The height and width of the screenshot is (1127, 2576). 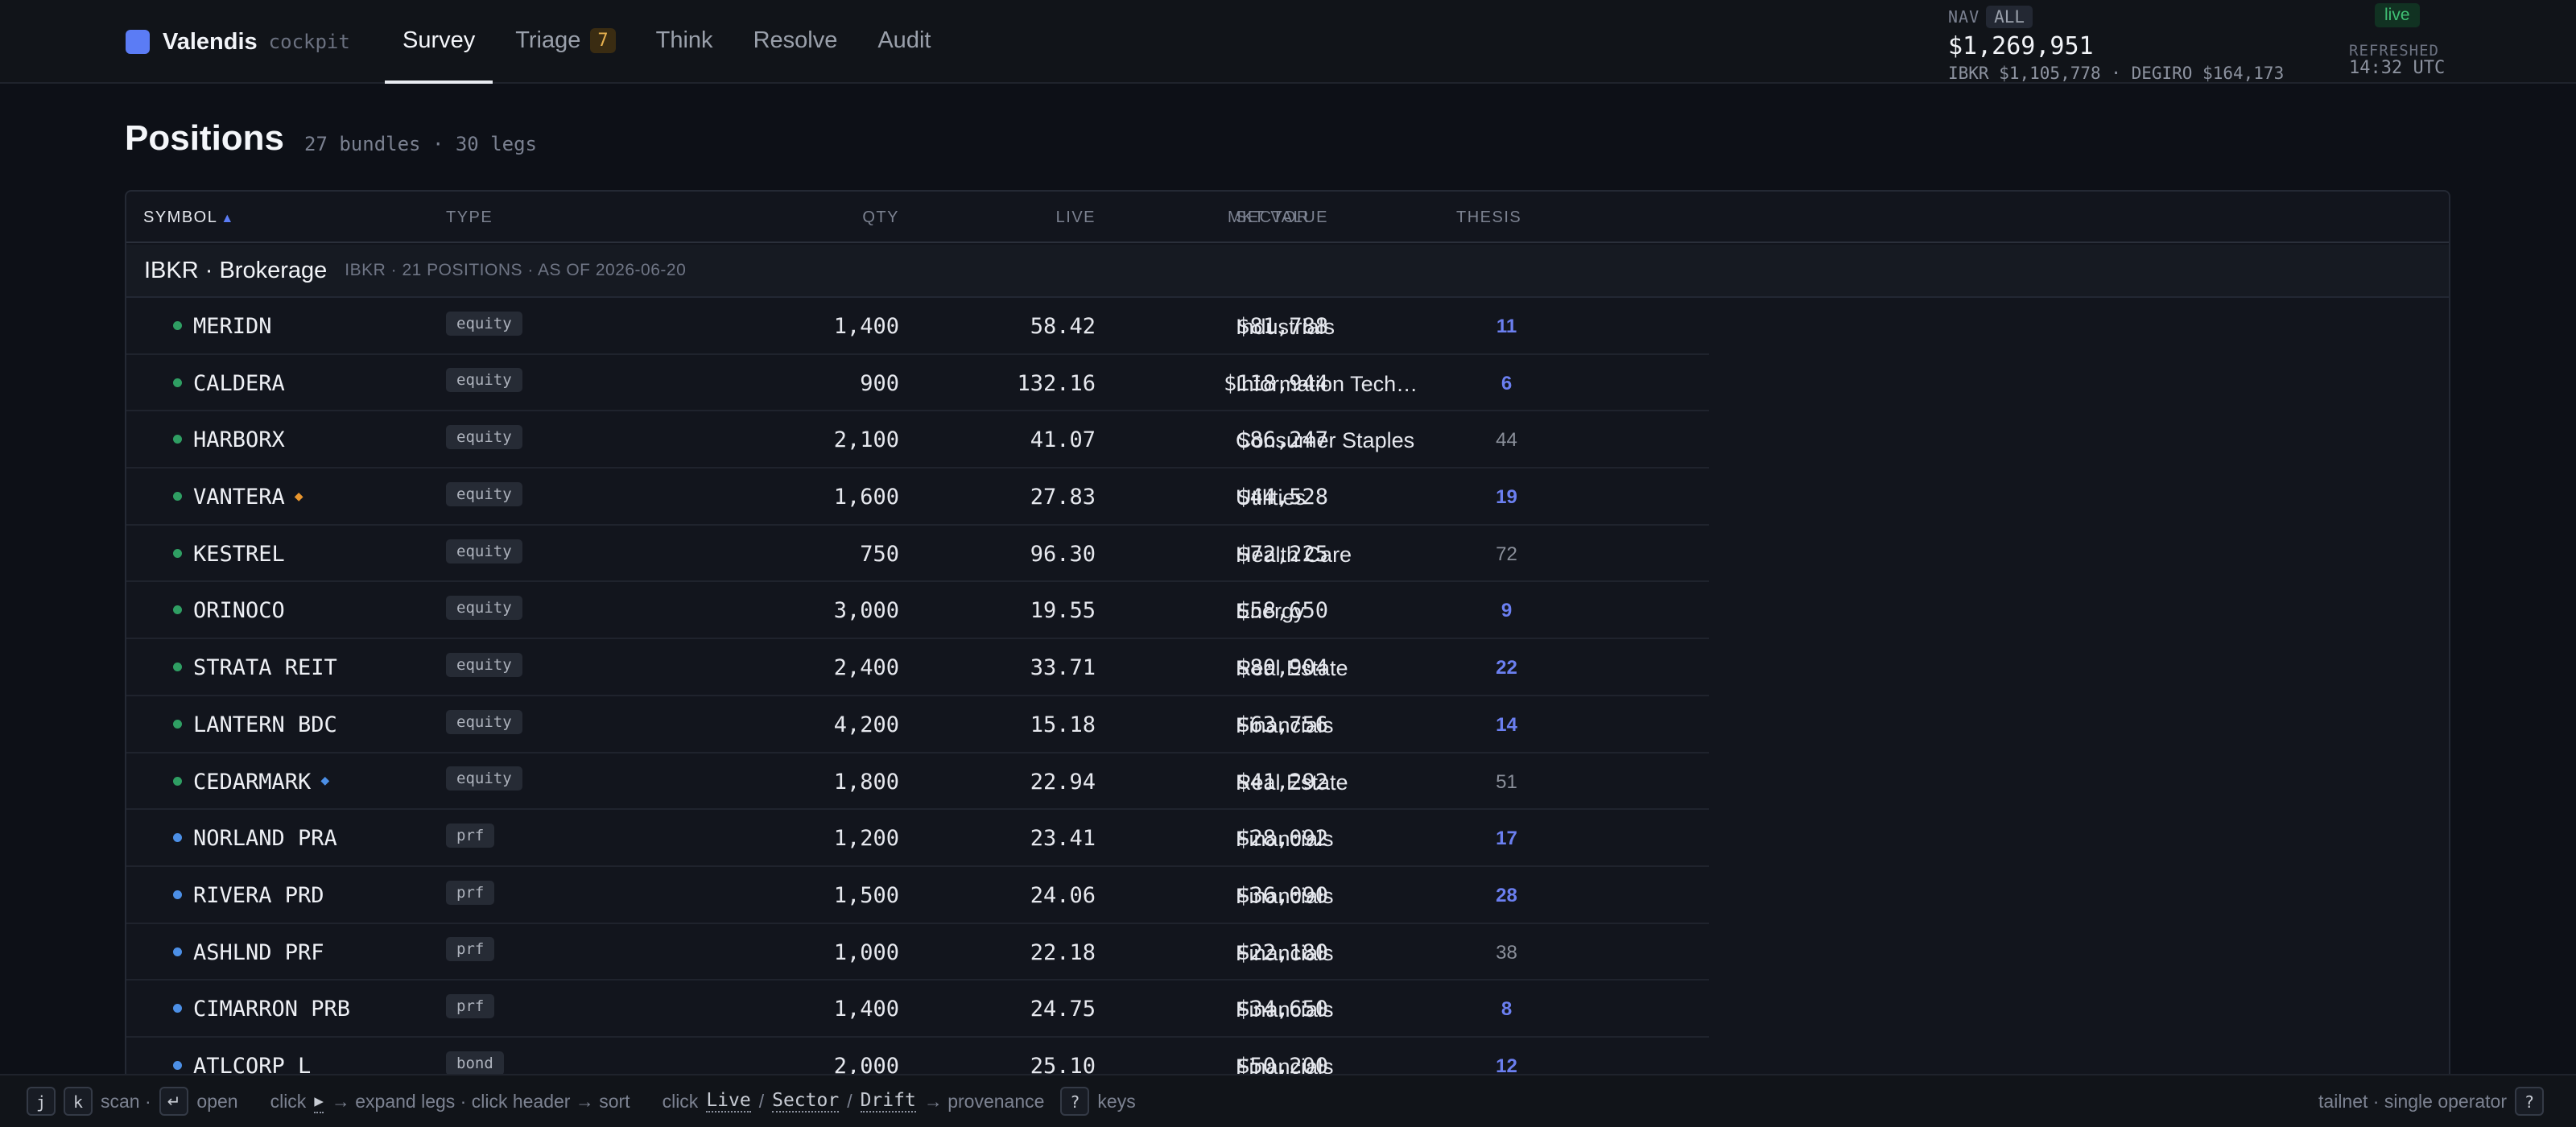 What do you see at coordinates (516, 270) in the screenshot?
I see `group-meta: IBKR · 21 POSITIONS · AS OF 2026-06-20` at bounding box center [516, 270].